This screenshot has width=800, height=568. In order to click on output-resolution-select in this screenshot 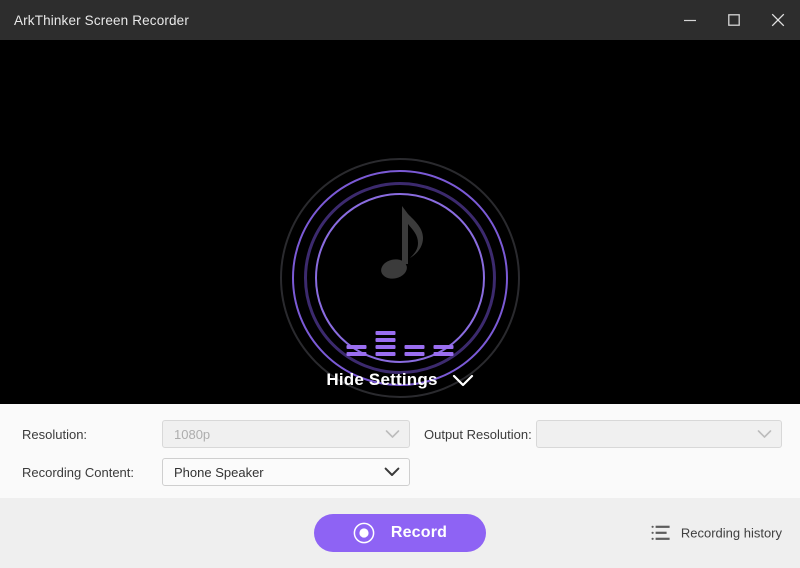, I will do `click(659, 434)`.